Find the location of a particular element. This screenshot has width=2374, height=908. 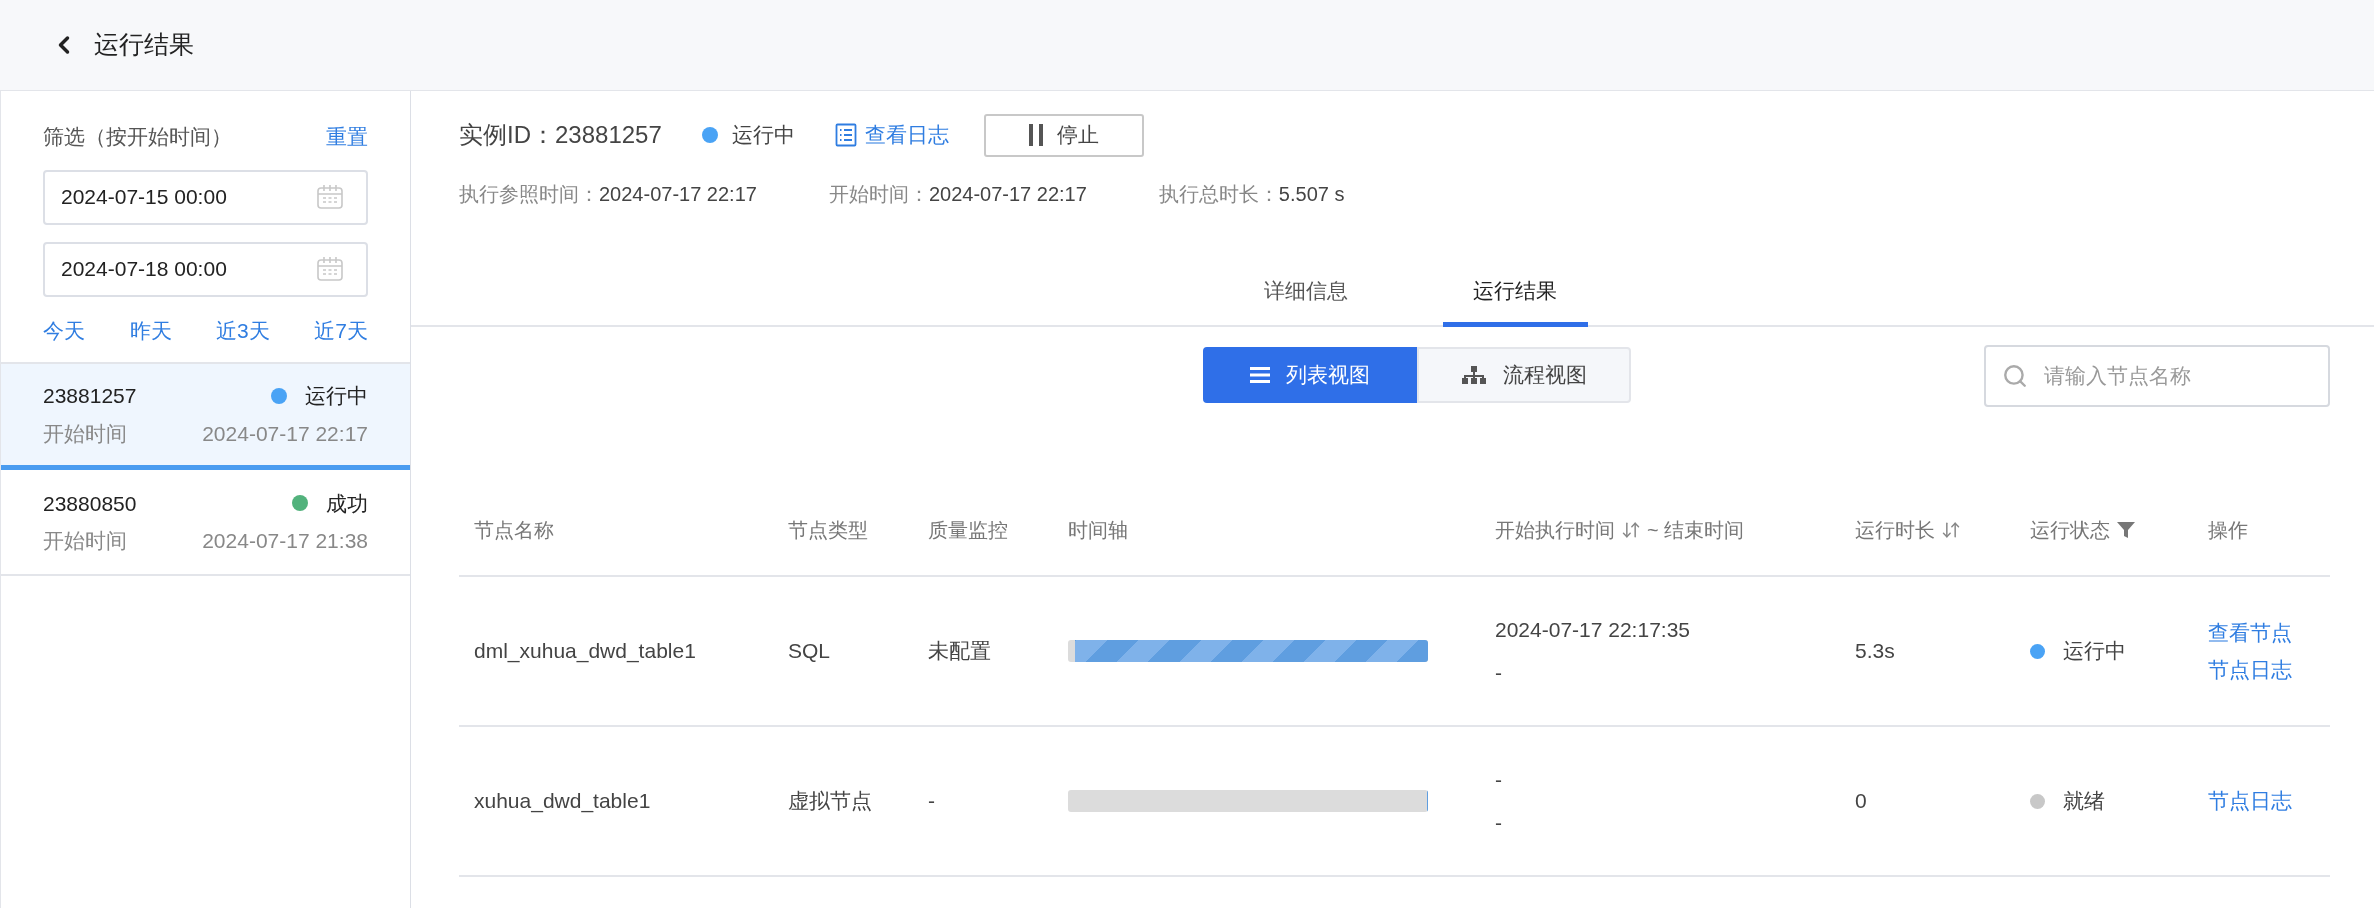

quality-monitor: - is located at coordinates (931, 801).